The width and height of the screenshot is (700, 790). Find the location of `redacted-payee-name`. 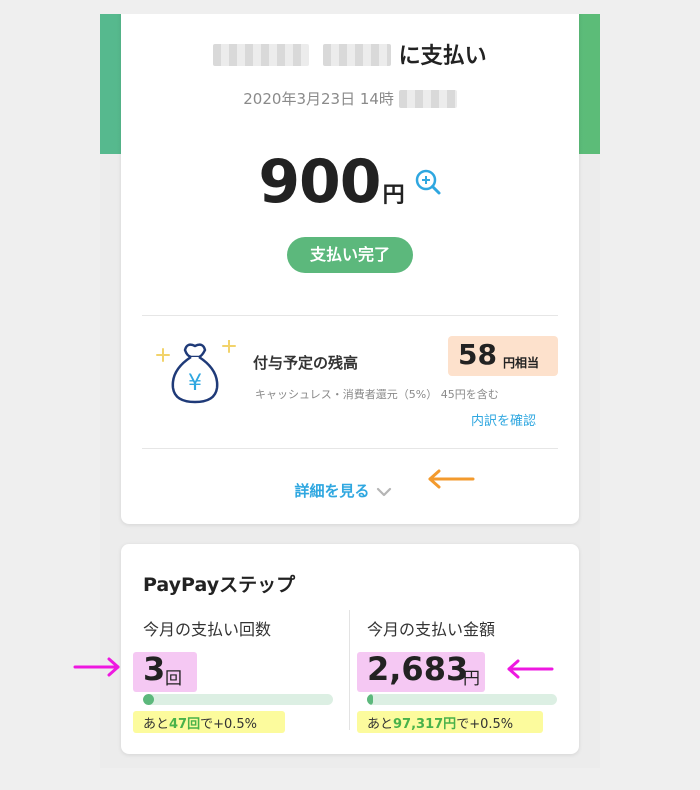

redacted-payee-name is located at coordinates (261, 55).